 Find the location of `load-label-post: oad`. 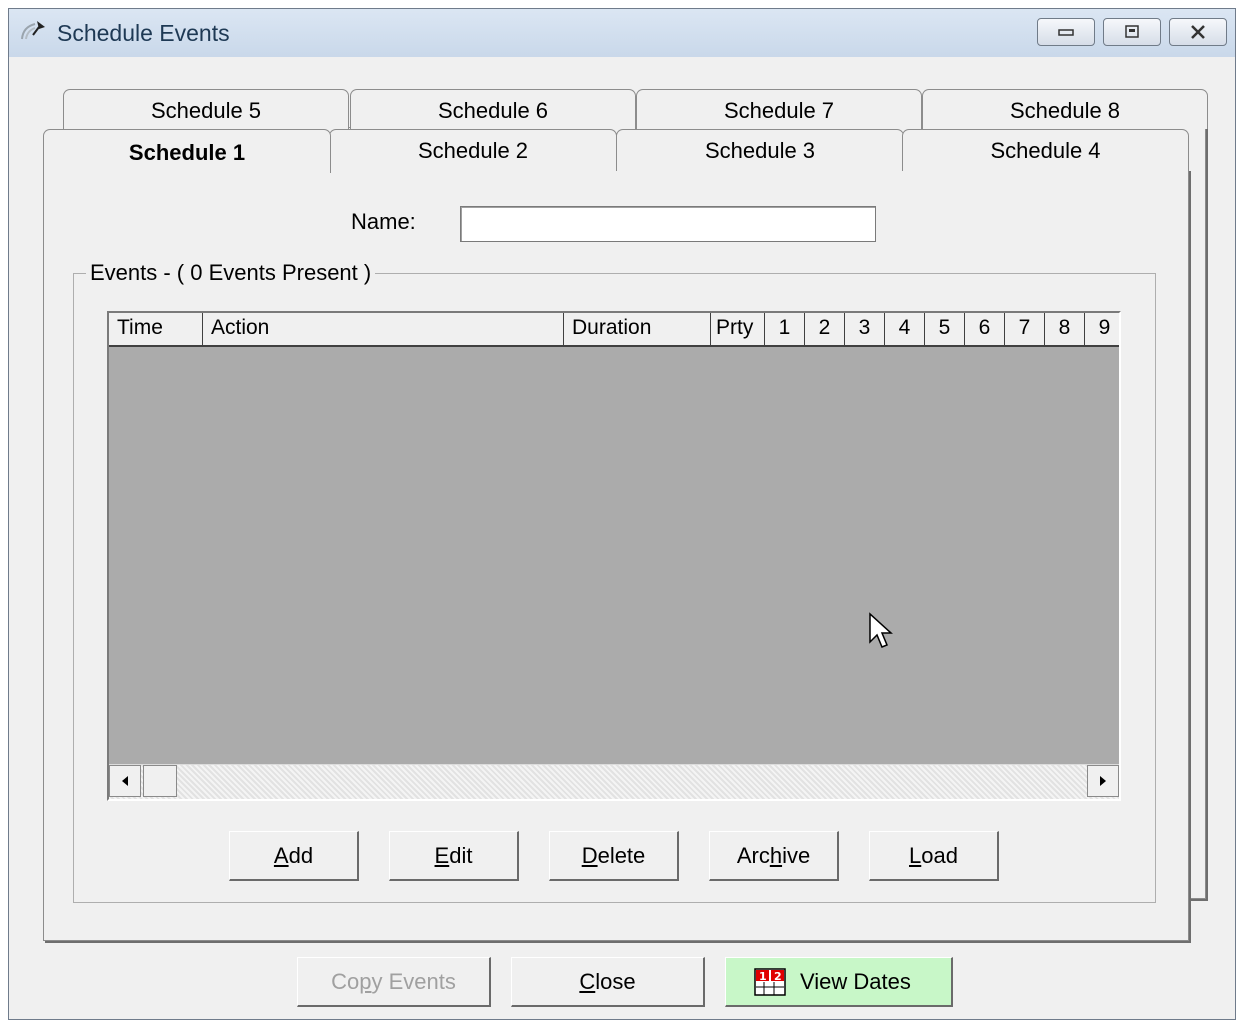

load-label-post: oad is located at coordinates (939, 855).